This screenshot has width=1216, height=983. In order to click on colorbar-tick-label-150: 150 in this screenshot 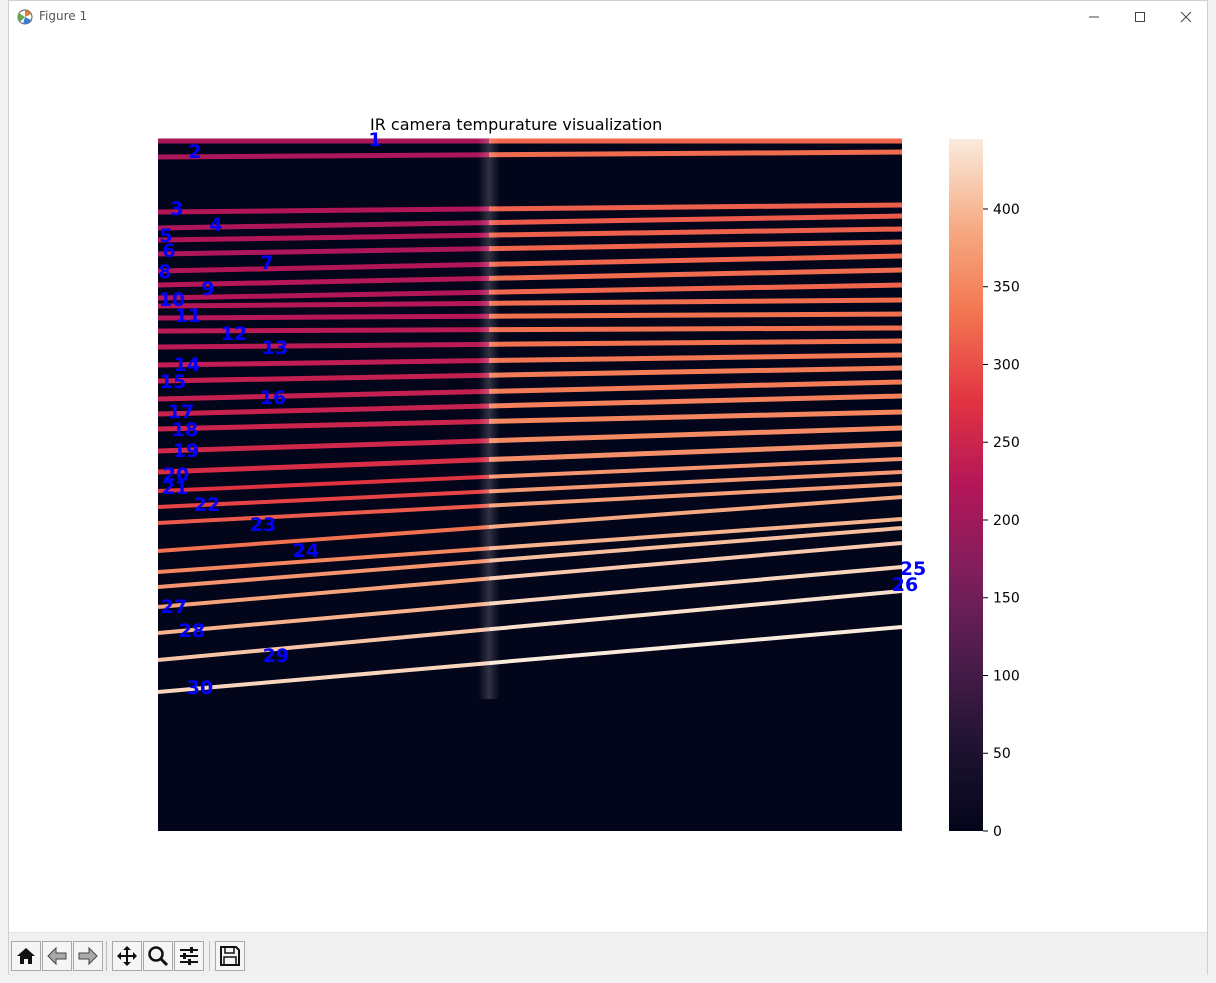, I will do `click(1006, 599)`.